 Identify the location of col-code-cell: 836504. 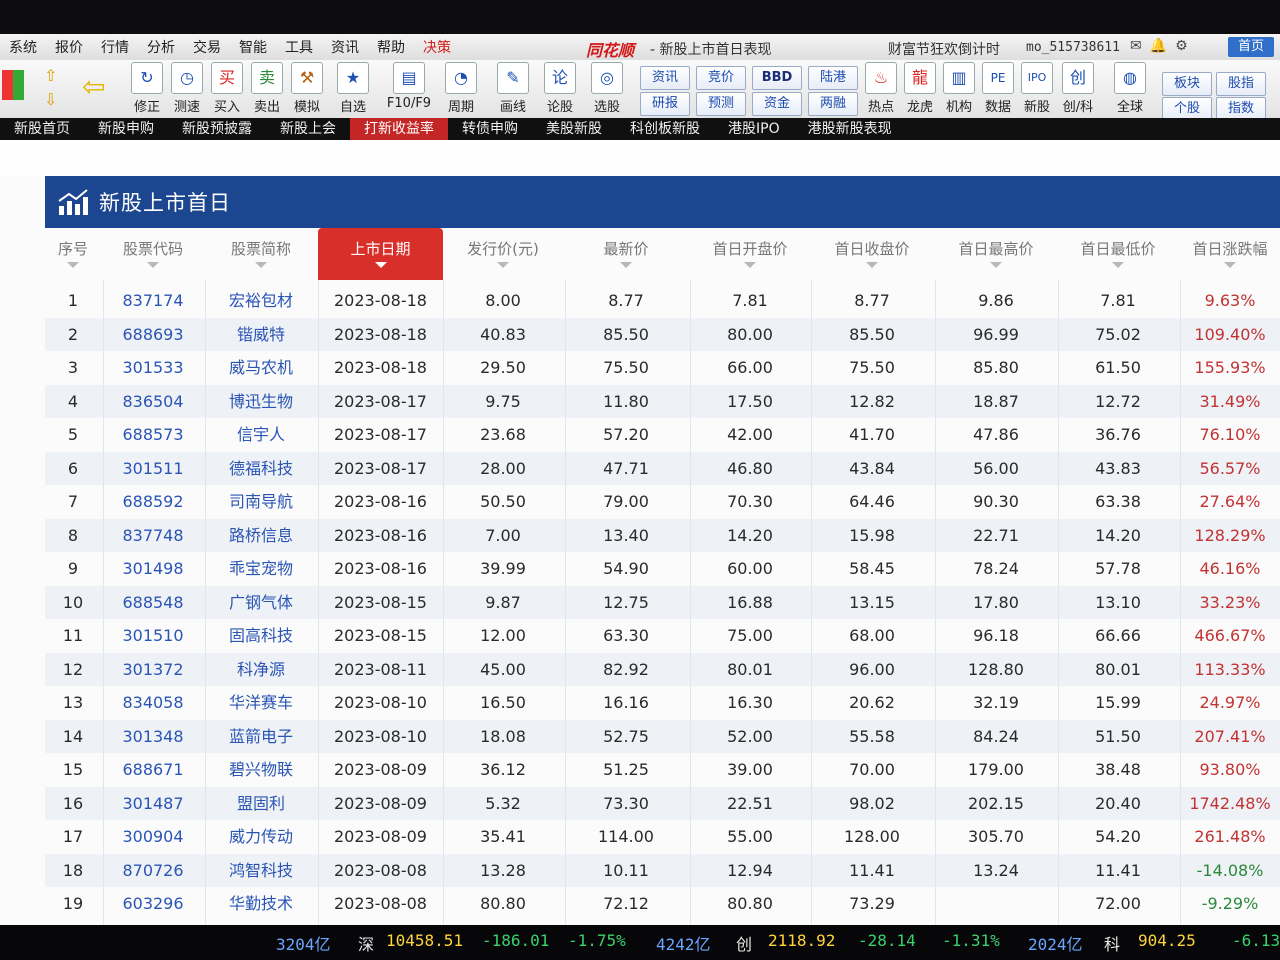
(153, 401).